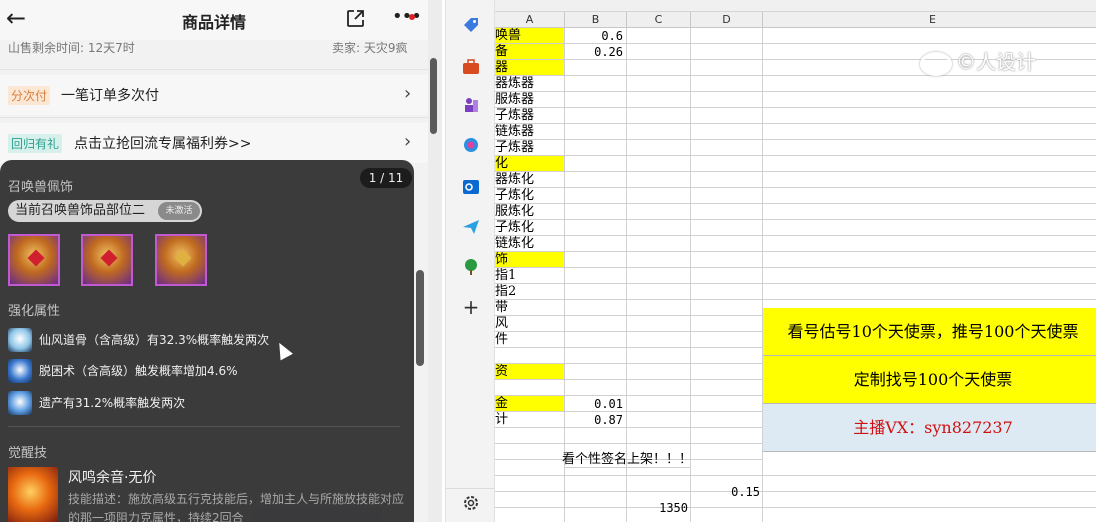  I want to click on cell-c-value: 1350, so click(659, 508).